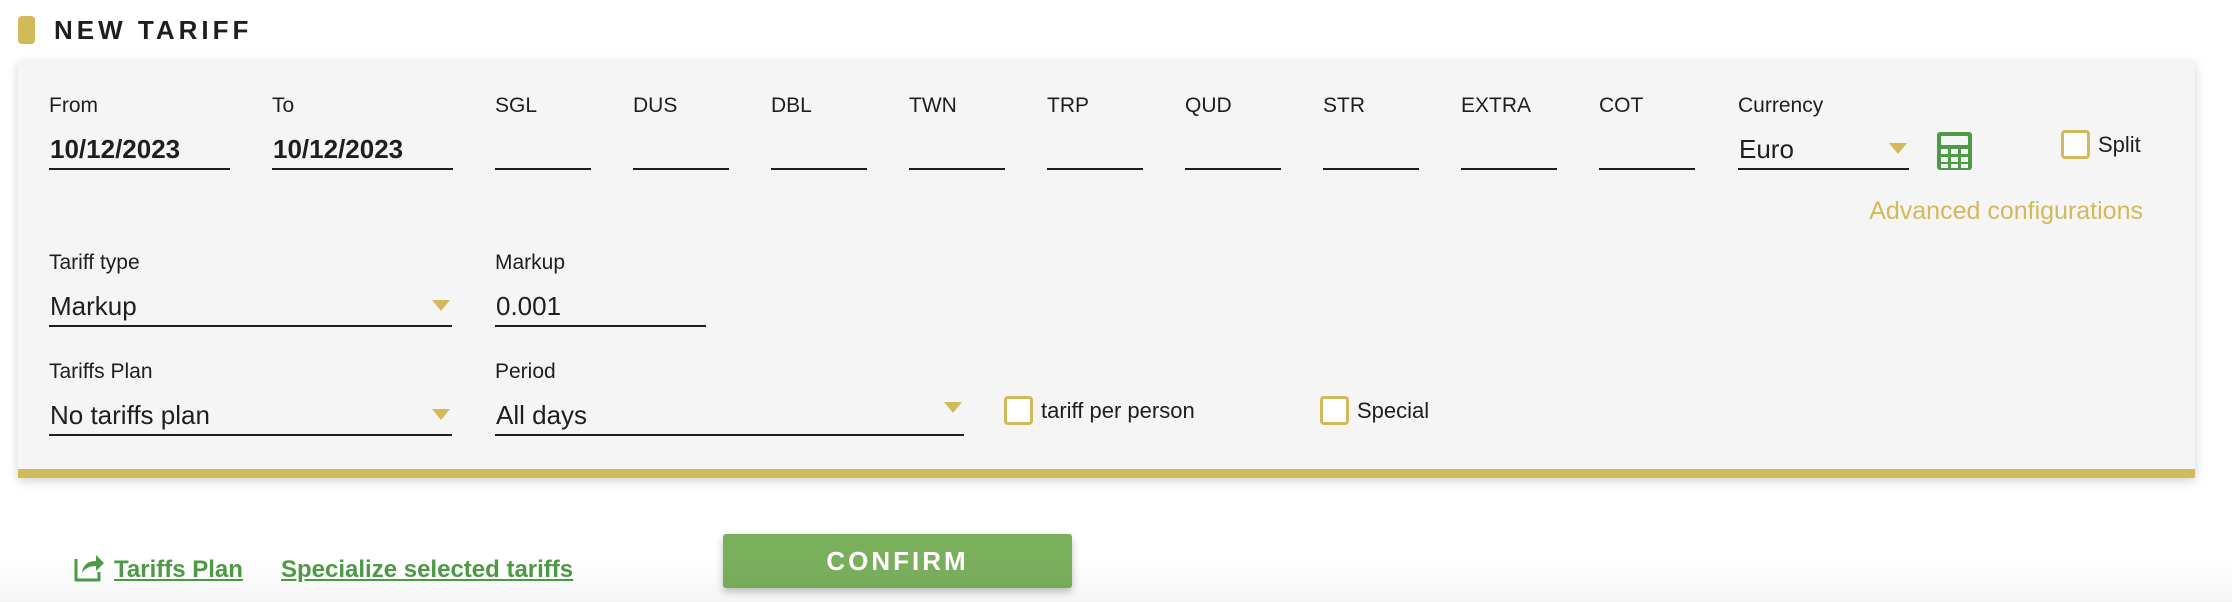  What do you see at coordinates (681, 151) in the screenshot?
I see `dus-input` at bounding box center [681, 151].